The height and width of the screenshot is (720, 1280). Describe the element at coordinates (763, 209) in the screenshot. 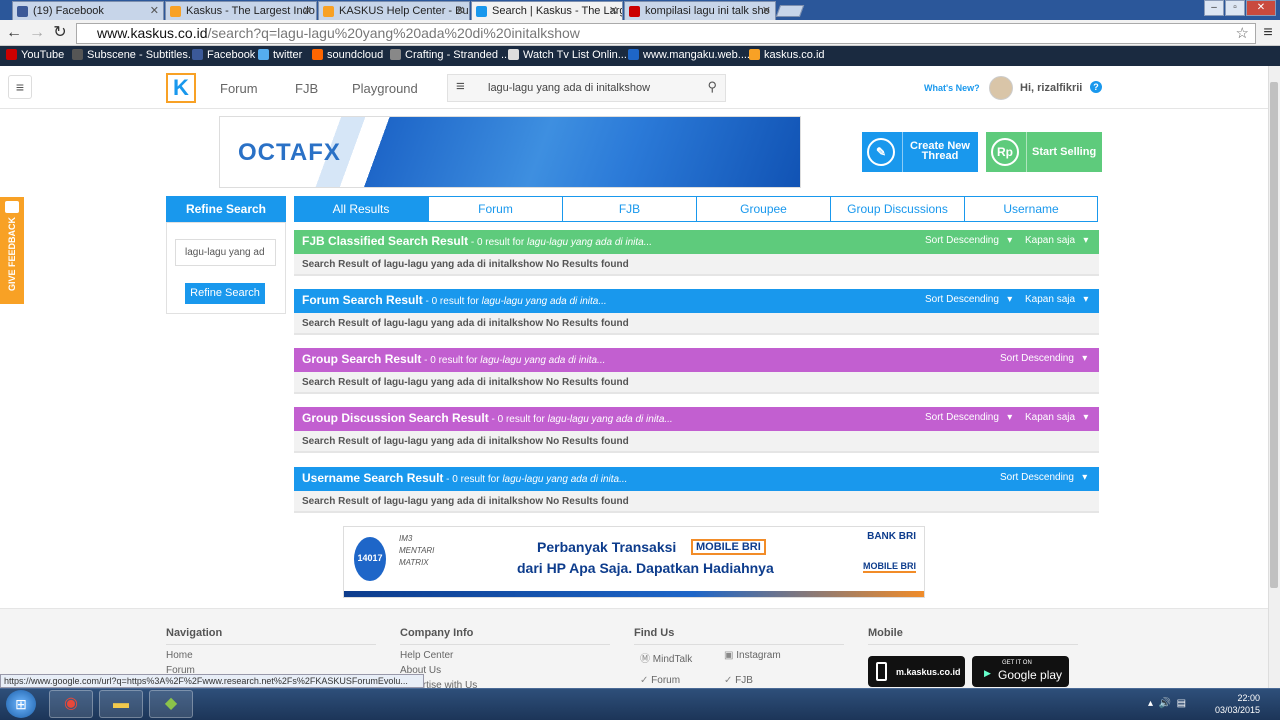

I see `tab-groupee: Groupee` at that location.